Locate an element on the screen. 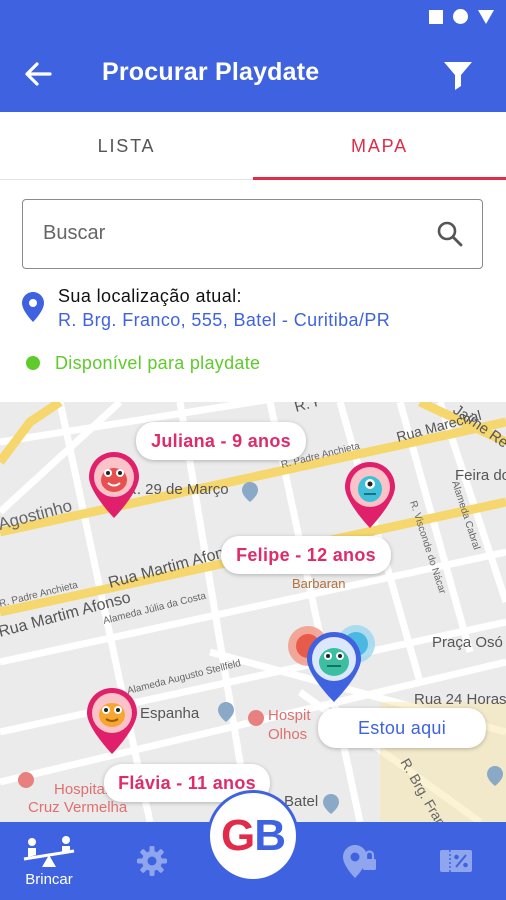 The height and width of the screenshot is (900, 506). street-label: Barbaran is located at coordinates (318, 583).